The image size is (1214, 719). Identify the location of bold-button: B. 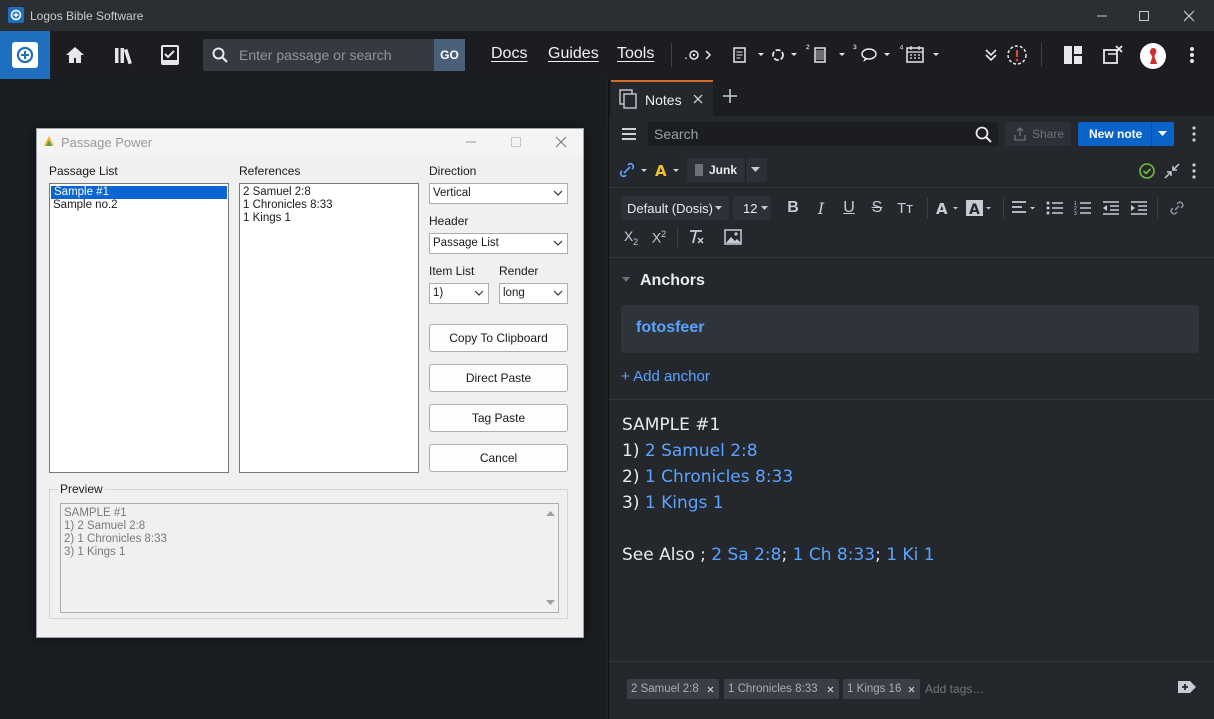
(793, 208).